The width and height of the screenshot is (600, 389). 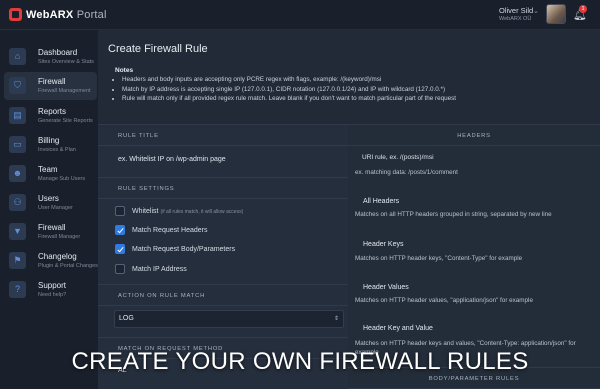 I want to click on headers-heading: HEADERS, so click(x=474, y=135).